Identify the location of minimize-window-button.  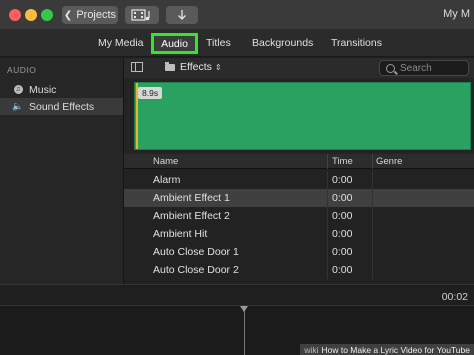
(31, 15).